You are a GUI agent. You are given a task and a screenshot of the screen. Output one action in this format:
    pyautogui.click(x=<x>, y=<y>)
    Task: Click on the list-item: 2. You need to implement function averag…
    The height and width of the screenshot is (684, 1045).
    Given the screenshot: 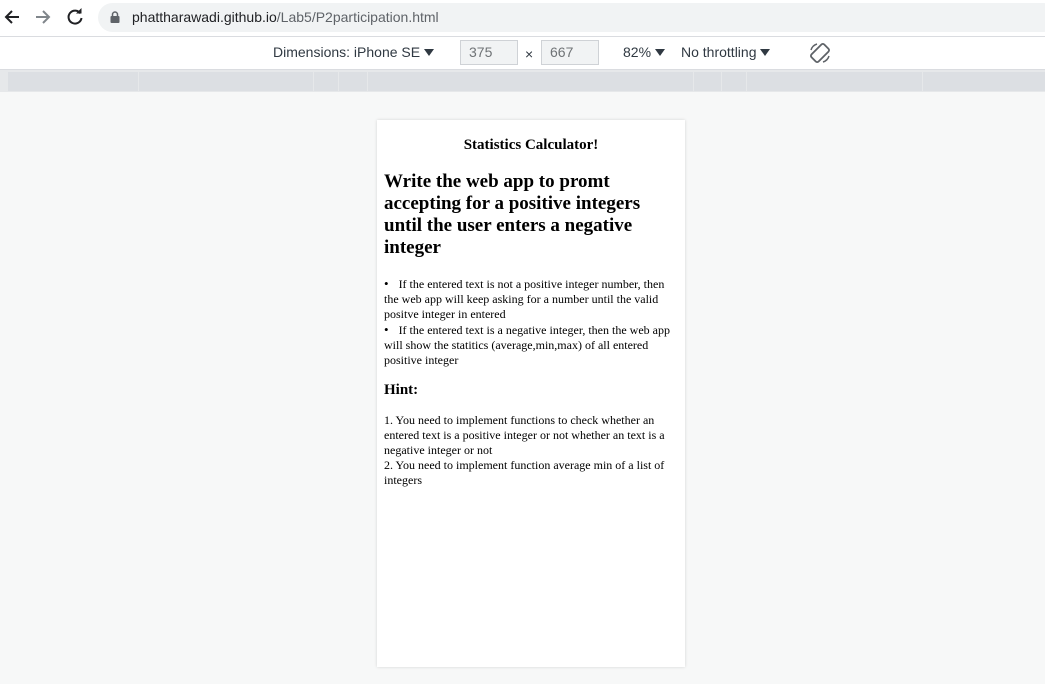 What is the action you would take?
    pyautogui.click(x=524, y=472)
    